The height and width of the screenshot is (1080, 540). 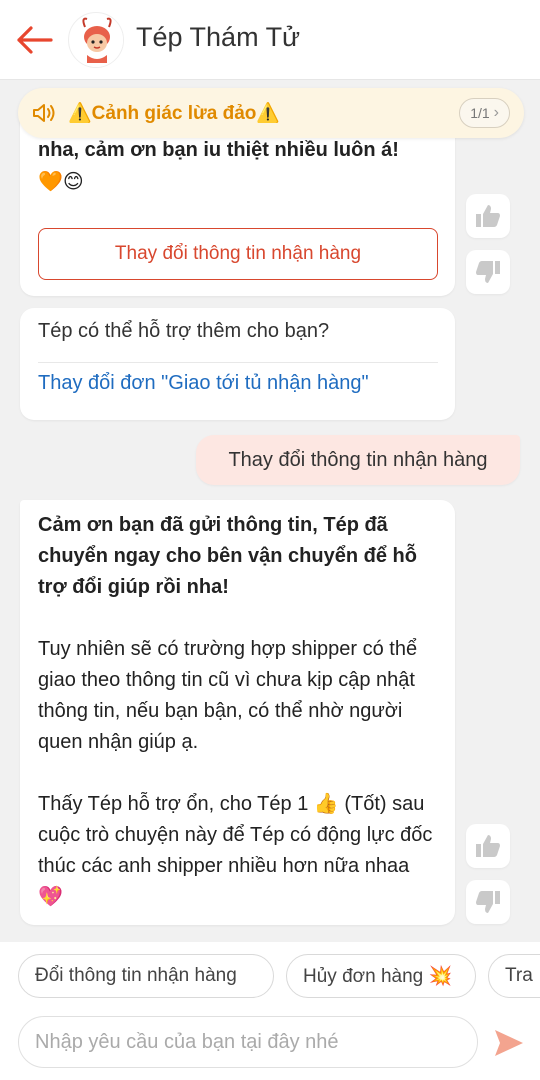 I want to click on back-button, so click(x=34, y=40).